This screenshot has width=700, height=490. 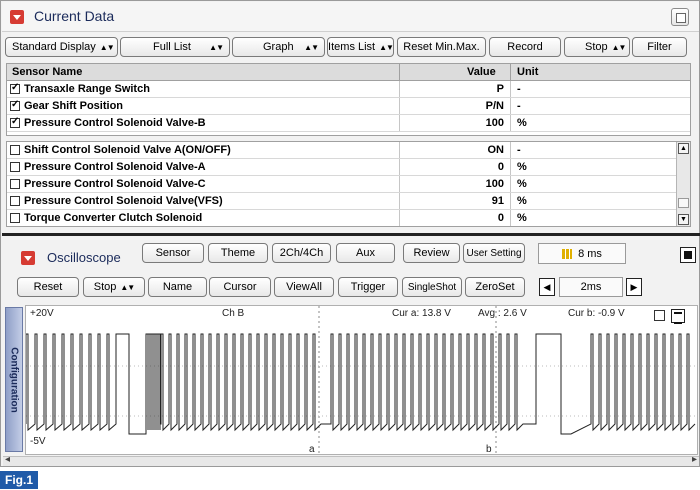 I want to click on record-button: Record, so click(x=525, y=47).